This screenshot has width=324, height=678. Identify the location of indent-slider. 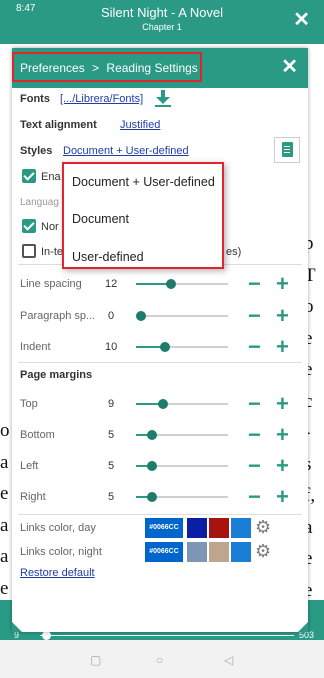
(182, 347).